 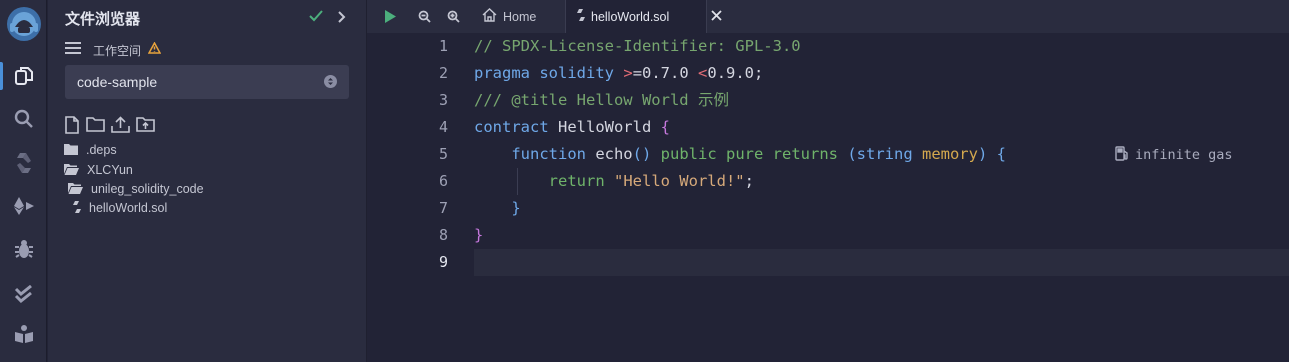 I want to click on panel-title: 文件浏览器, so click(x=103, y=19).